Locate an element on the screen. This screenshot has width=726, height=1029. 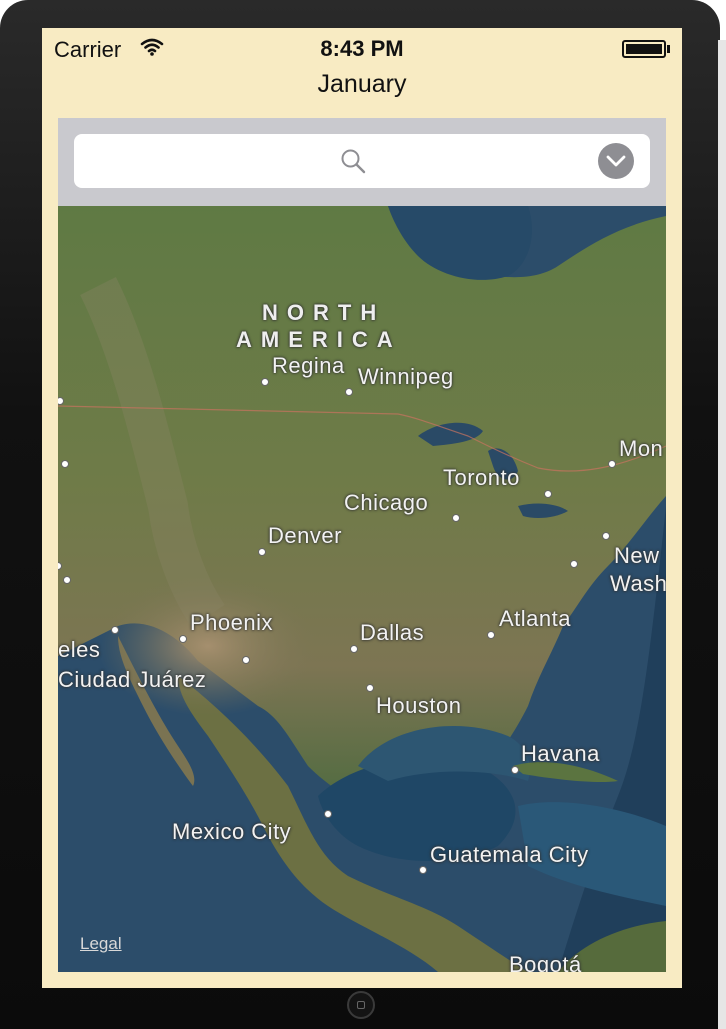
city-label-new-york: New is located at coordinates (637, 555).